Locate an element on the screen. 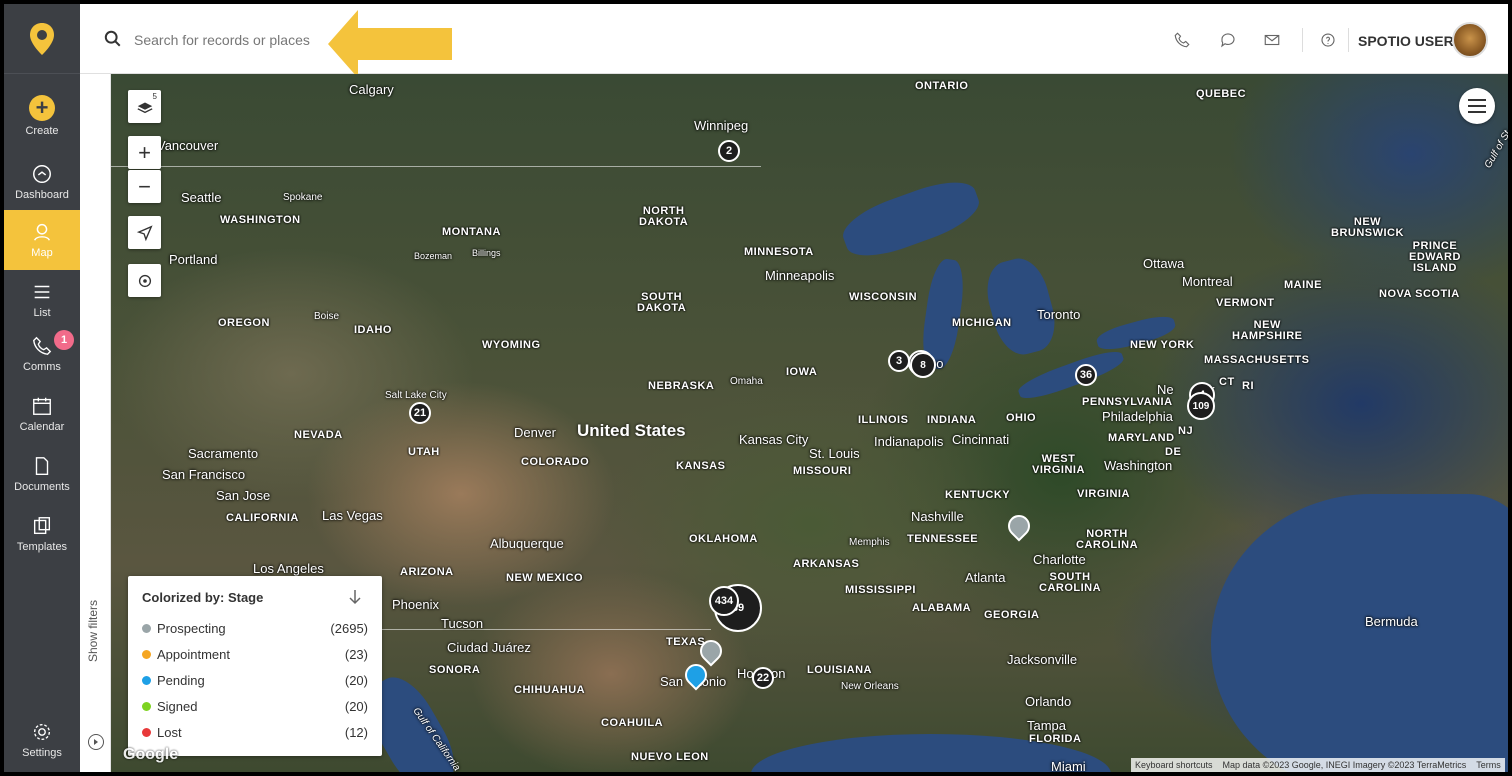 The image size is (1512, 776). city-omaha: Omaha is located at coordinates (746, 381).